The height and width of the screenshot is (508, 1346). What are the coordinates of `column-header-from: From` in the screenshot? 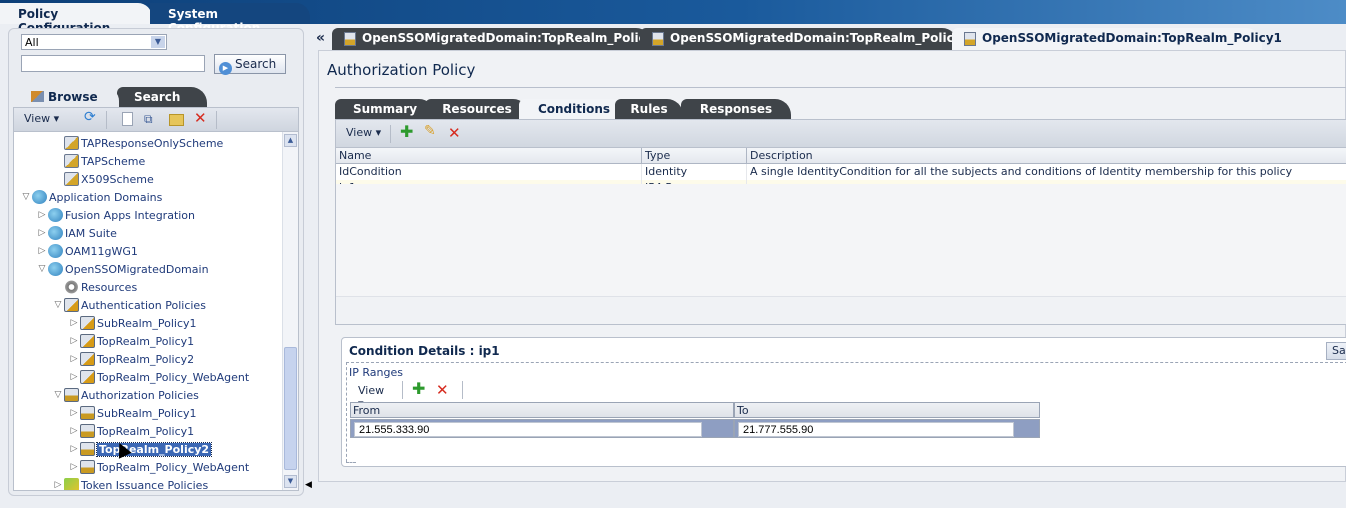 It's located at (542, 410).